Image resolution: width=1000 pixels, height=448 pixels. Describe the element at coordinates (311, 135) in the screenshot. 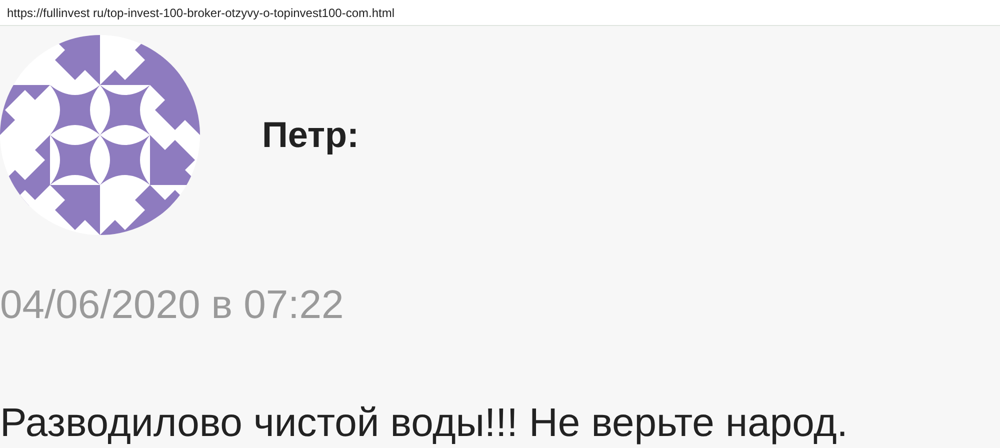

I see `author-name: Петр:` at that location.